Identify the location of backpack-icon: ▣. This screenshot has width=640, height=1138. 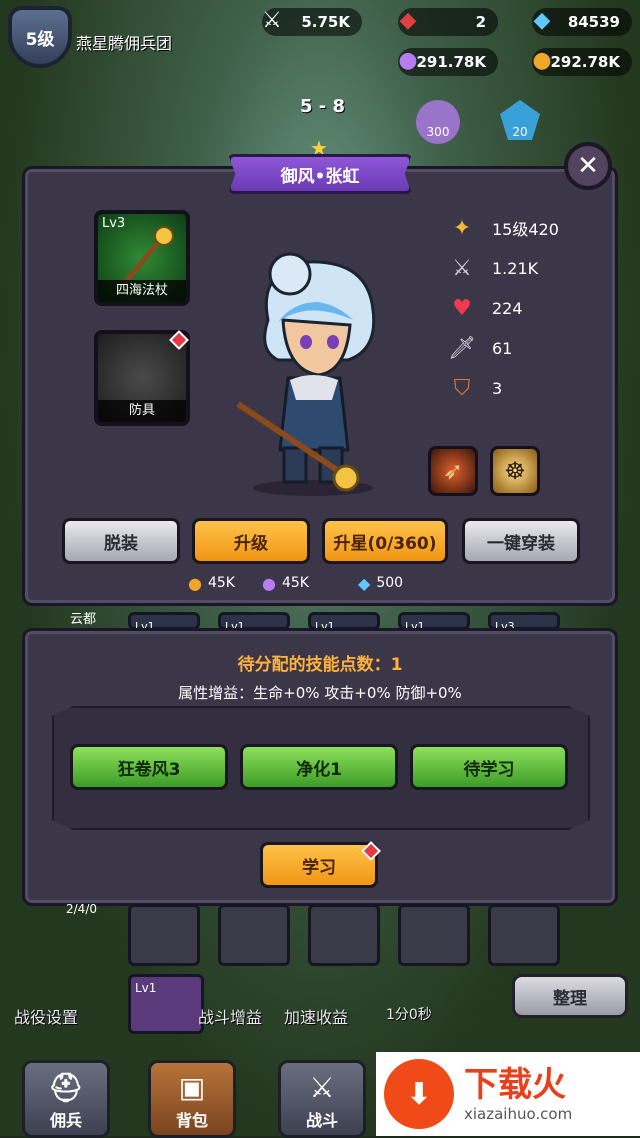
(192, 1087).